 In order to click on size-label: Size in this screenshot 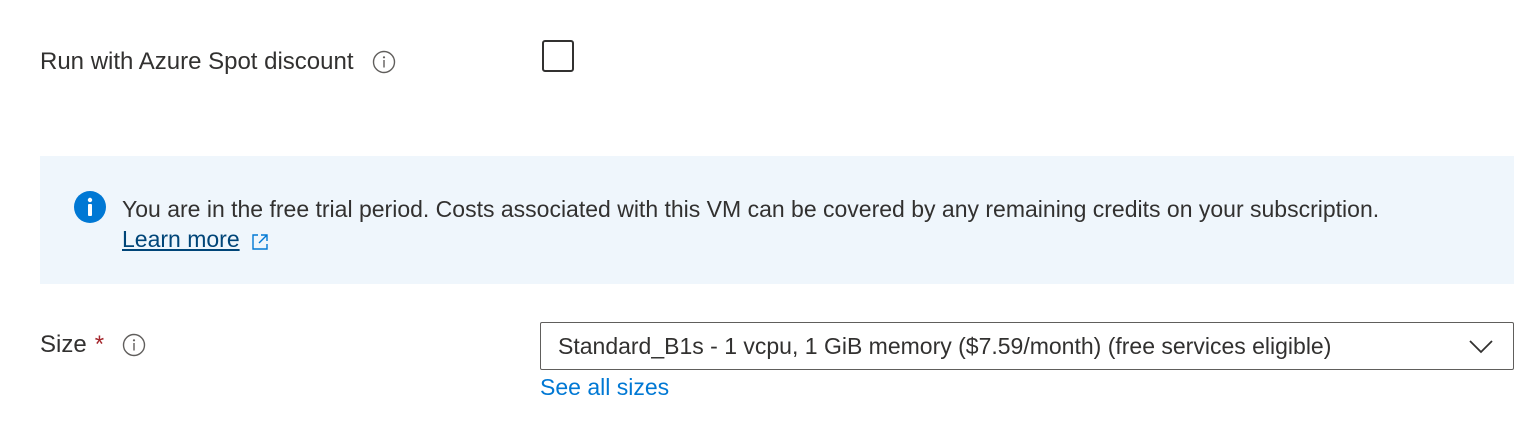, I will do `click(63, 344)`.